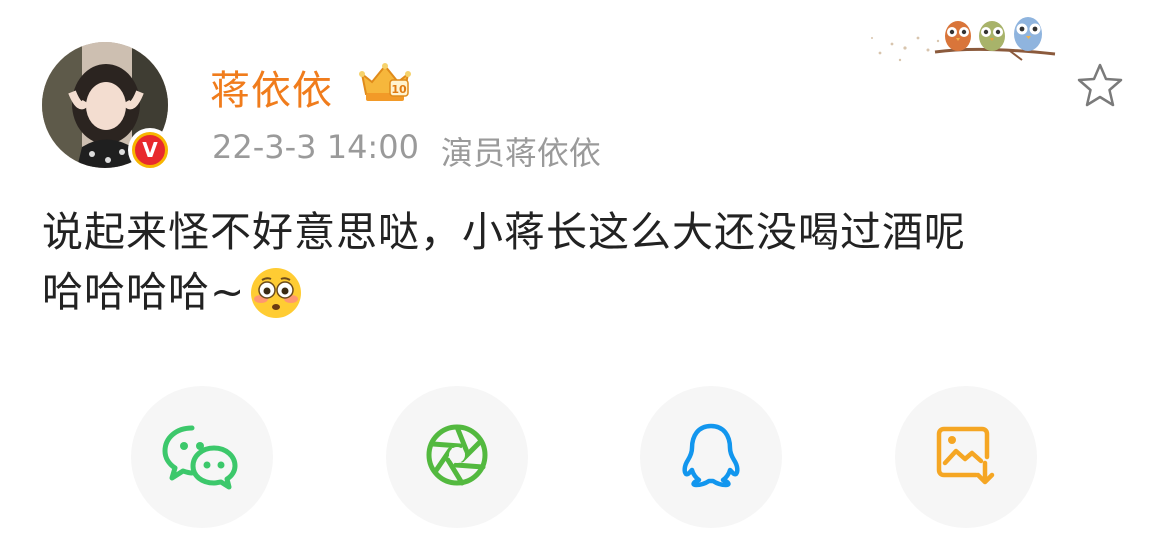 The width and height of the screenshot is (1170, 553). Describe the element at coordinates (521, 151) in the screenshot. I see `post-source: 演员蒋依依` at that location.